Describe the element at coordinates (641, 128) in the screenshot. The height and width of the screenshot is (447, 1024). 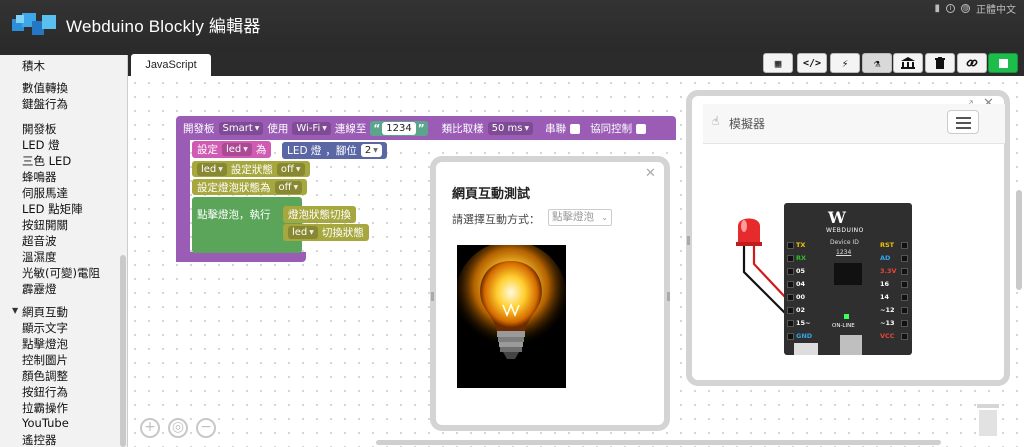
I see `collab-checkbox` at that location.